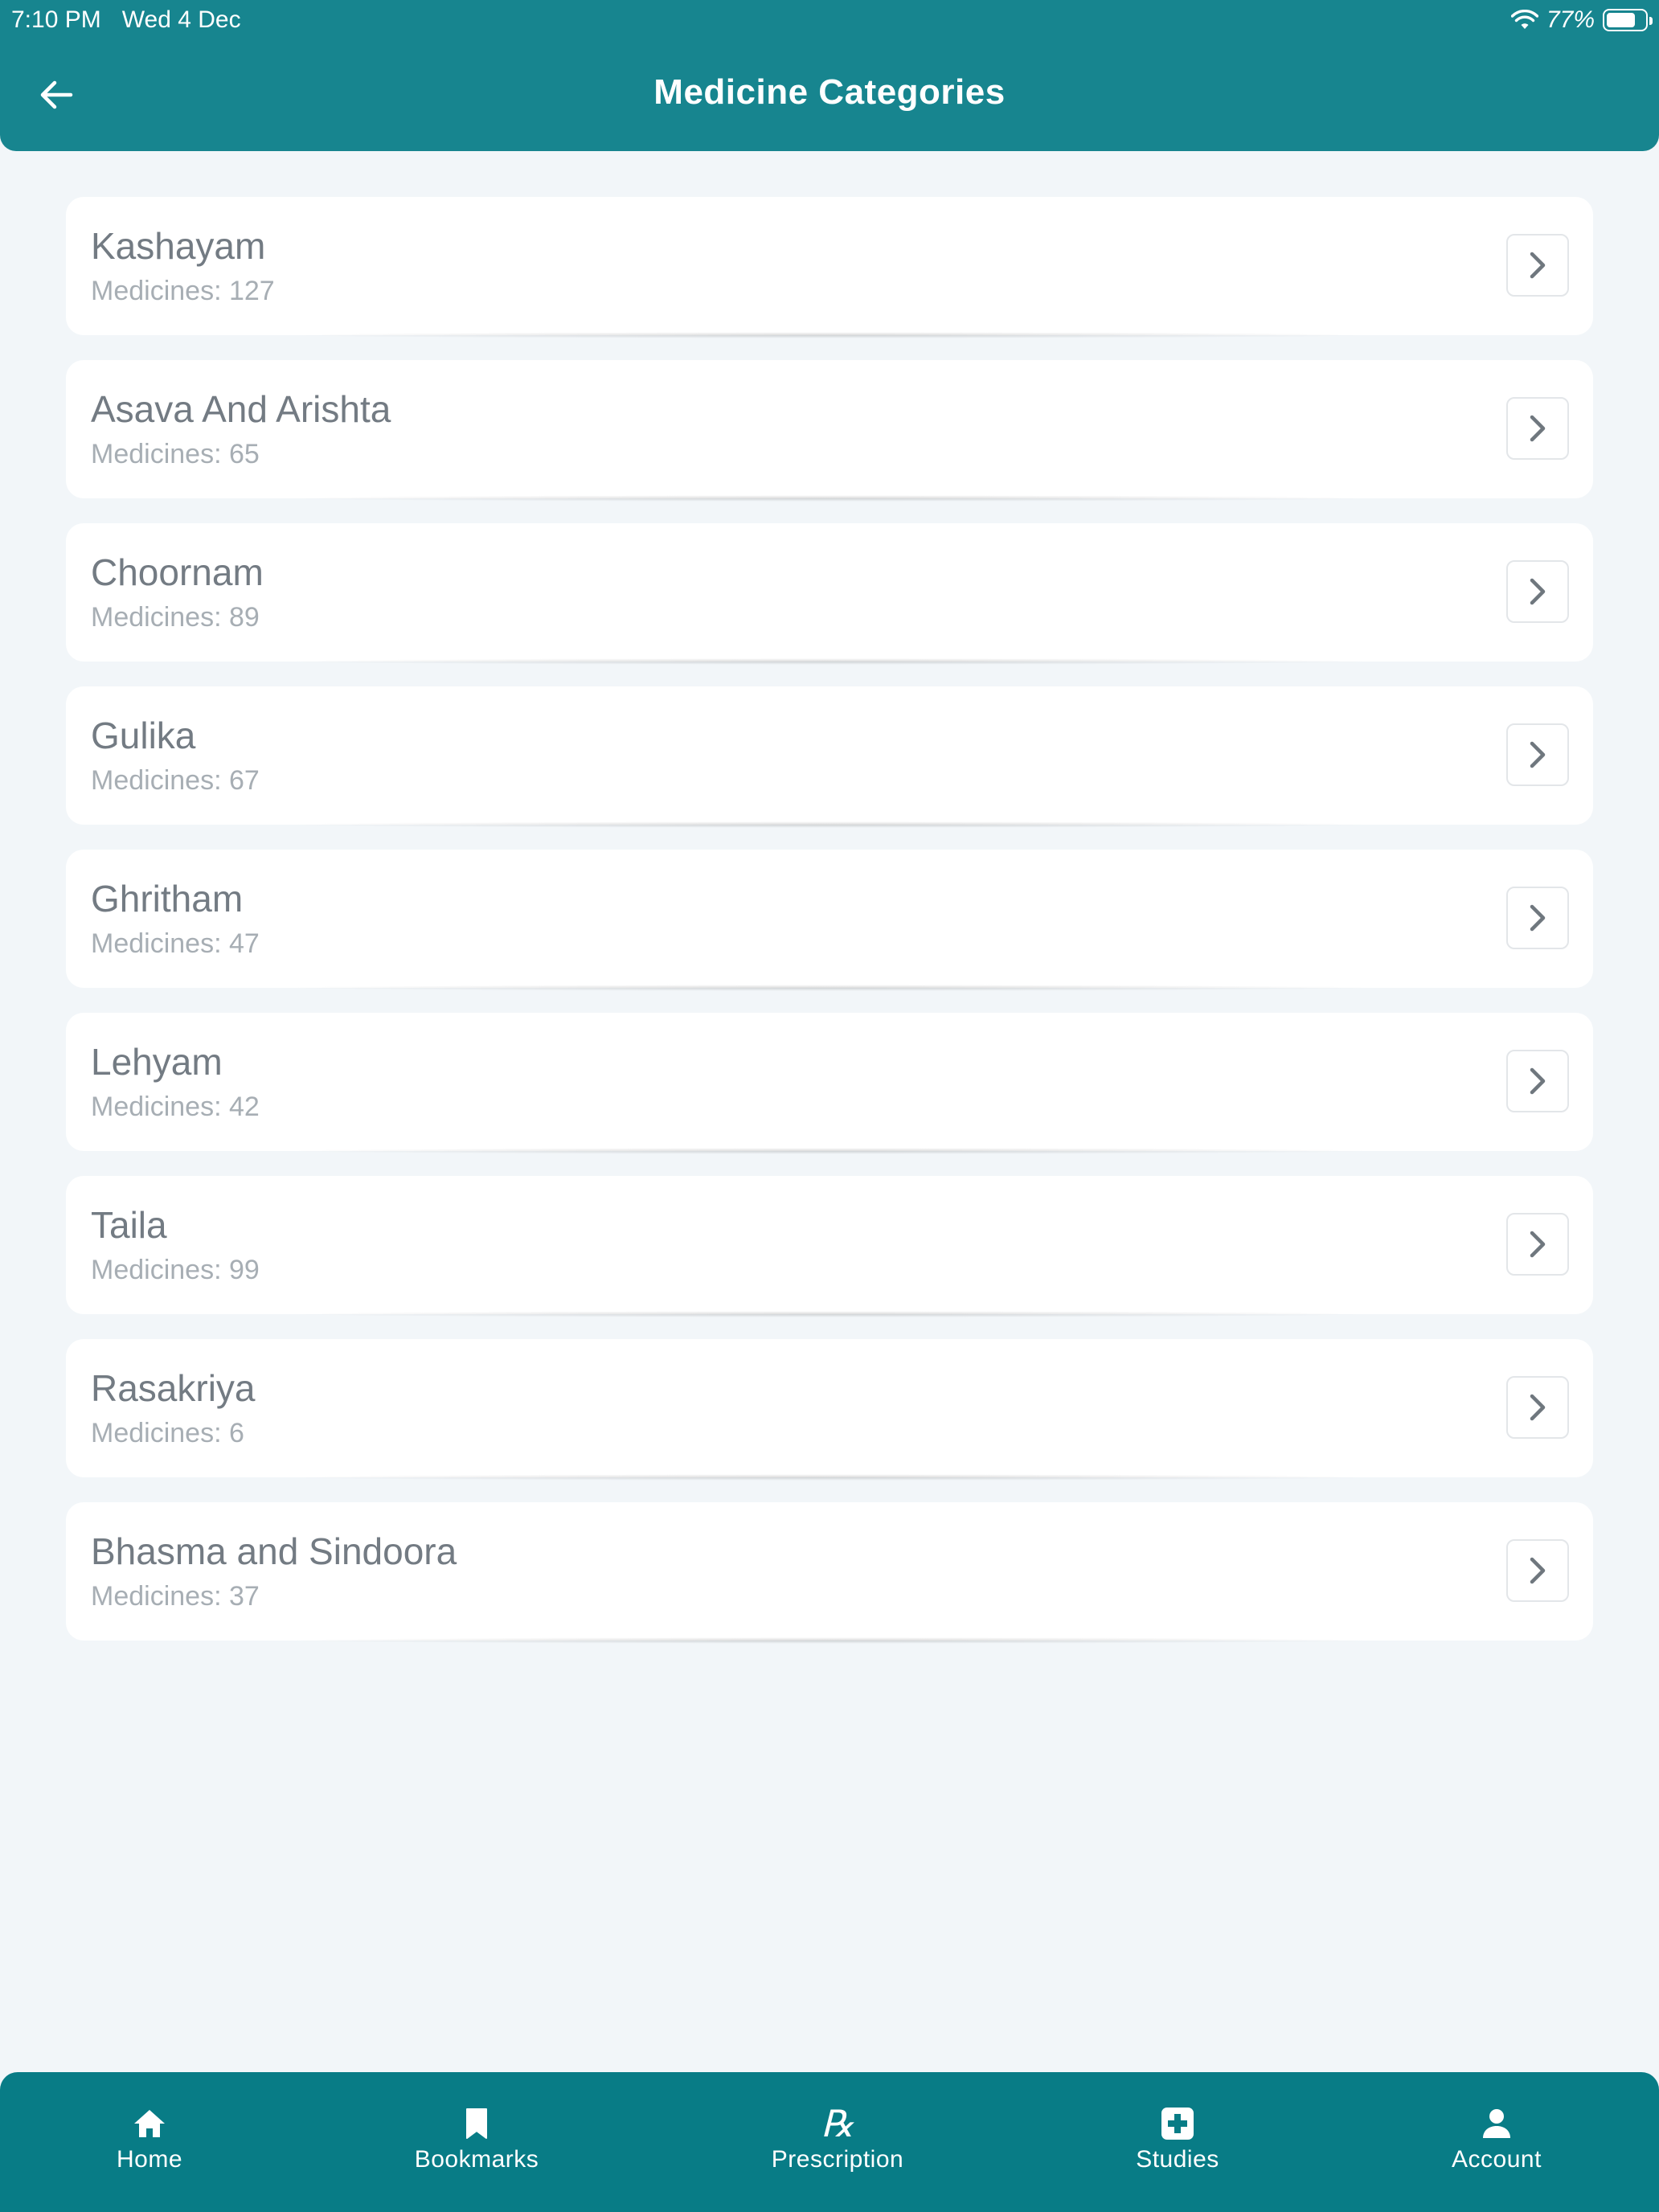 The image size is (1659, 2212). I want to click on nav-account: Account, so click(1496, 2142).